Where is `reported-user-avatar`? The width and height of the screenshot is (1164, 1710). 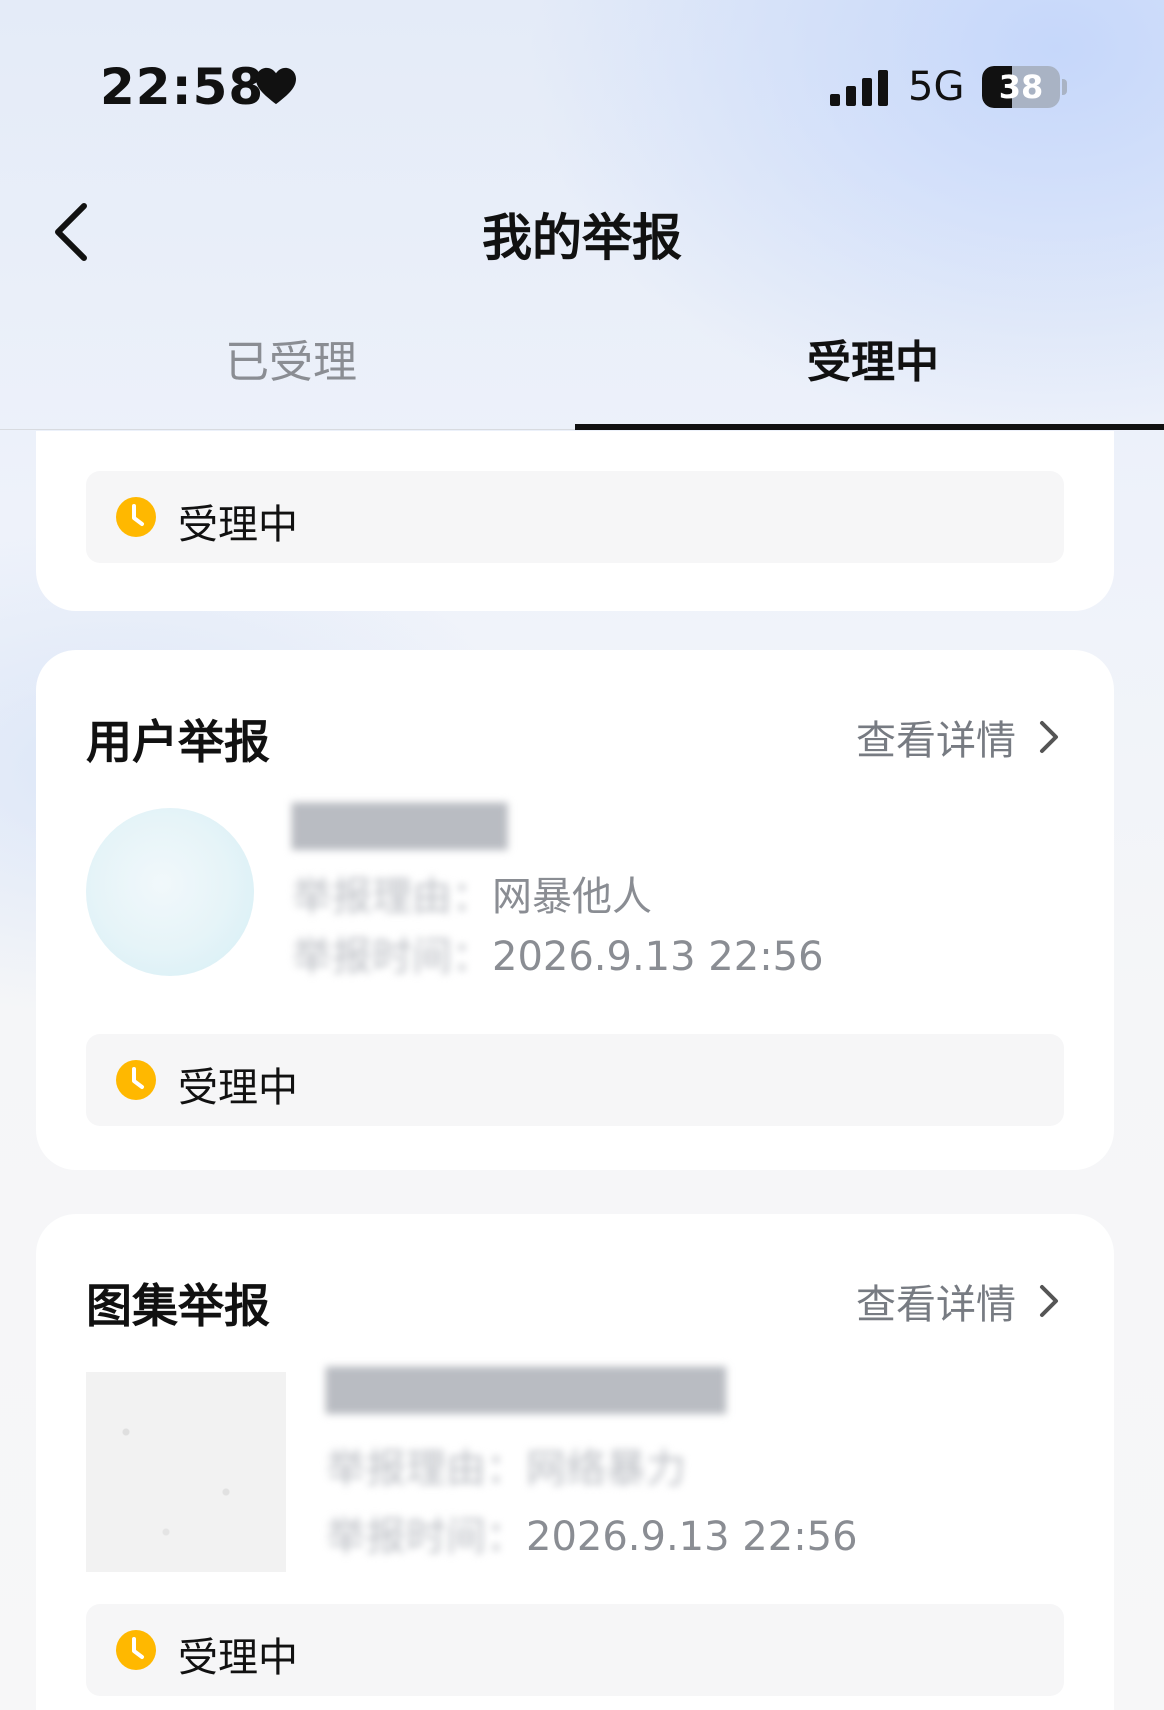 reported-user-avatar is located at coordinates (170, 892).